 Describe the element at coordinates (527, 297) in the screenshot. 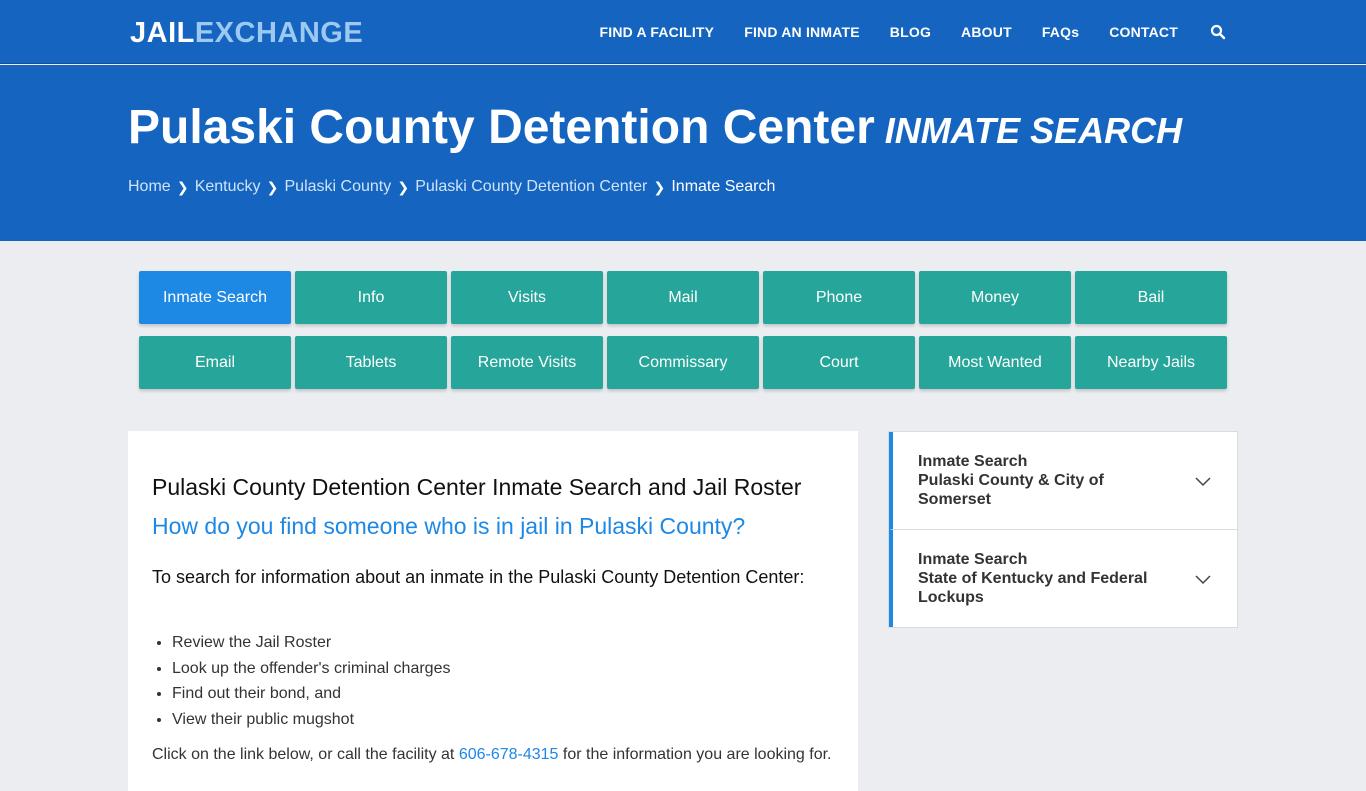

I see `tab-visits: Visits` at that location.